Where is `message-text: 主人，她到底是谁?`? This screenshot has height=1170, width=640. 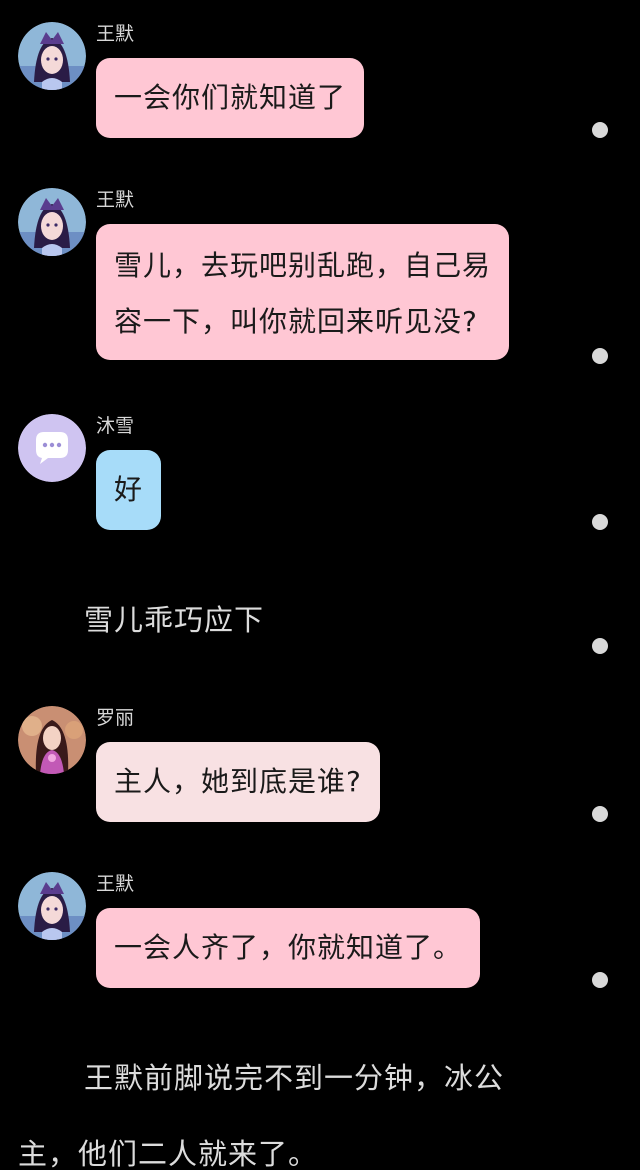
message-text: 主人，她到底是谁? is located at coordinates (238, 781).